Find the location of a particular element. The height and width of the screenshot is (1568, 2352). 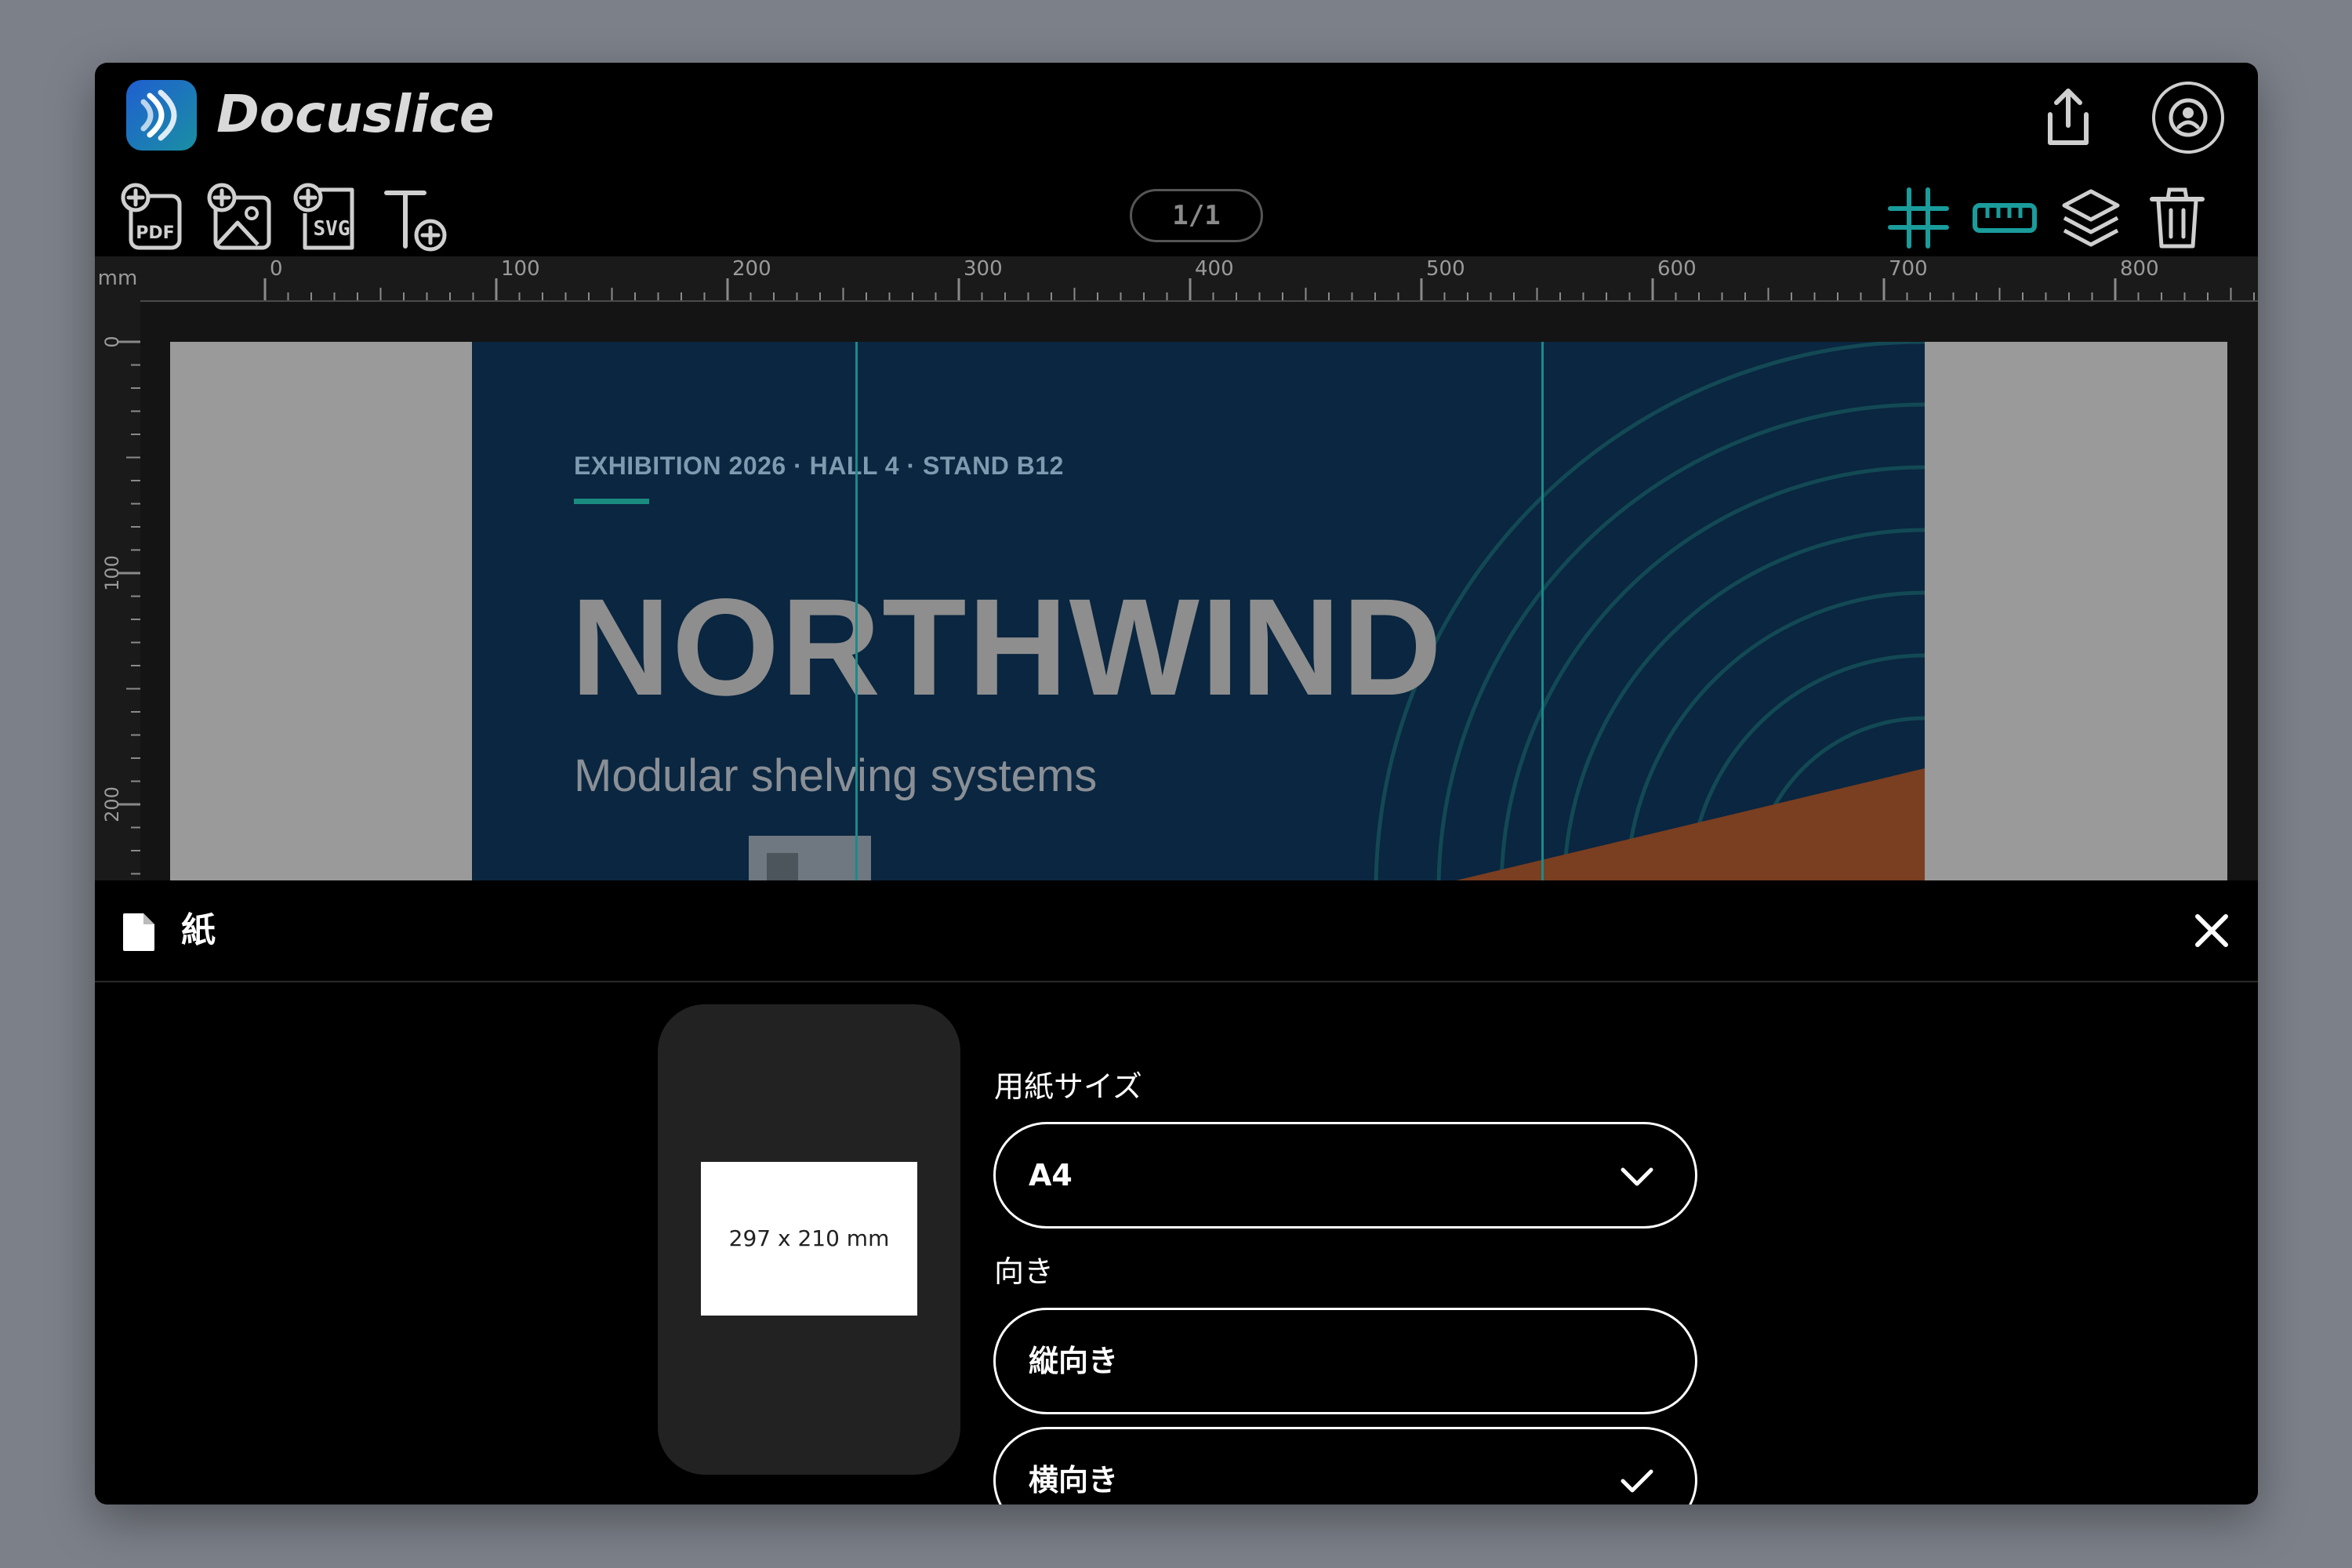

close-icon is located at coordinates (2211, 931).